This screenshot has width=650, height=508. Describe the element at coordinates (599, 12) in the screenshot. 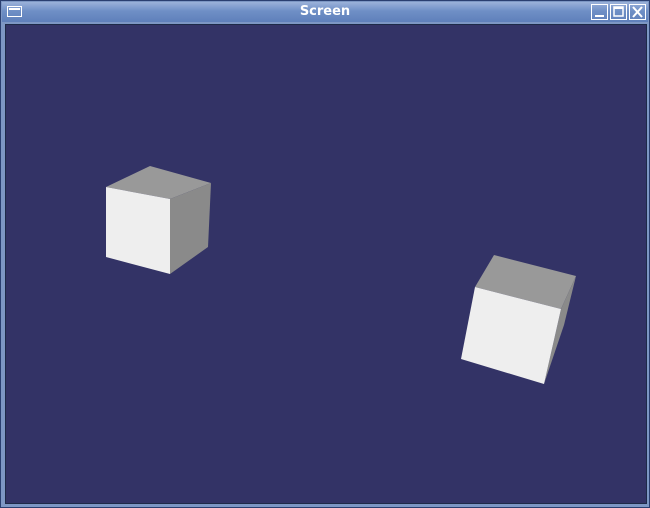

I see `minimize-button` at that location.